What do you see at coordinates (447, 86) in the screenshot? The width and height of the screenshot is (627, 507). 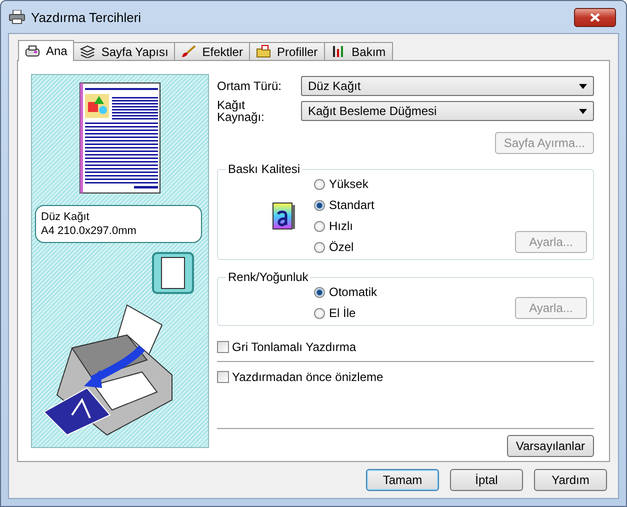 I see `media-type-dropdown: Düz Kağıt` at bounding box center [447, 86].